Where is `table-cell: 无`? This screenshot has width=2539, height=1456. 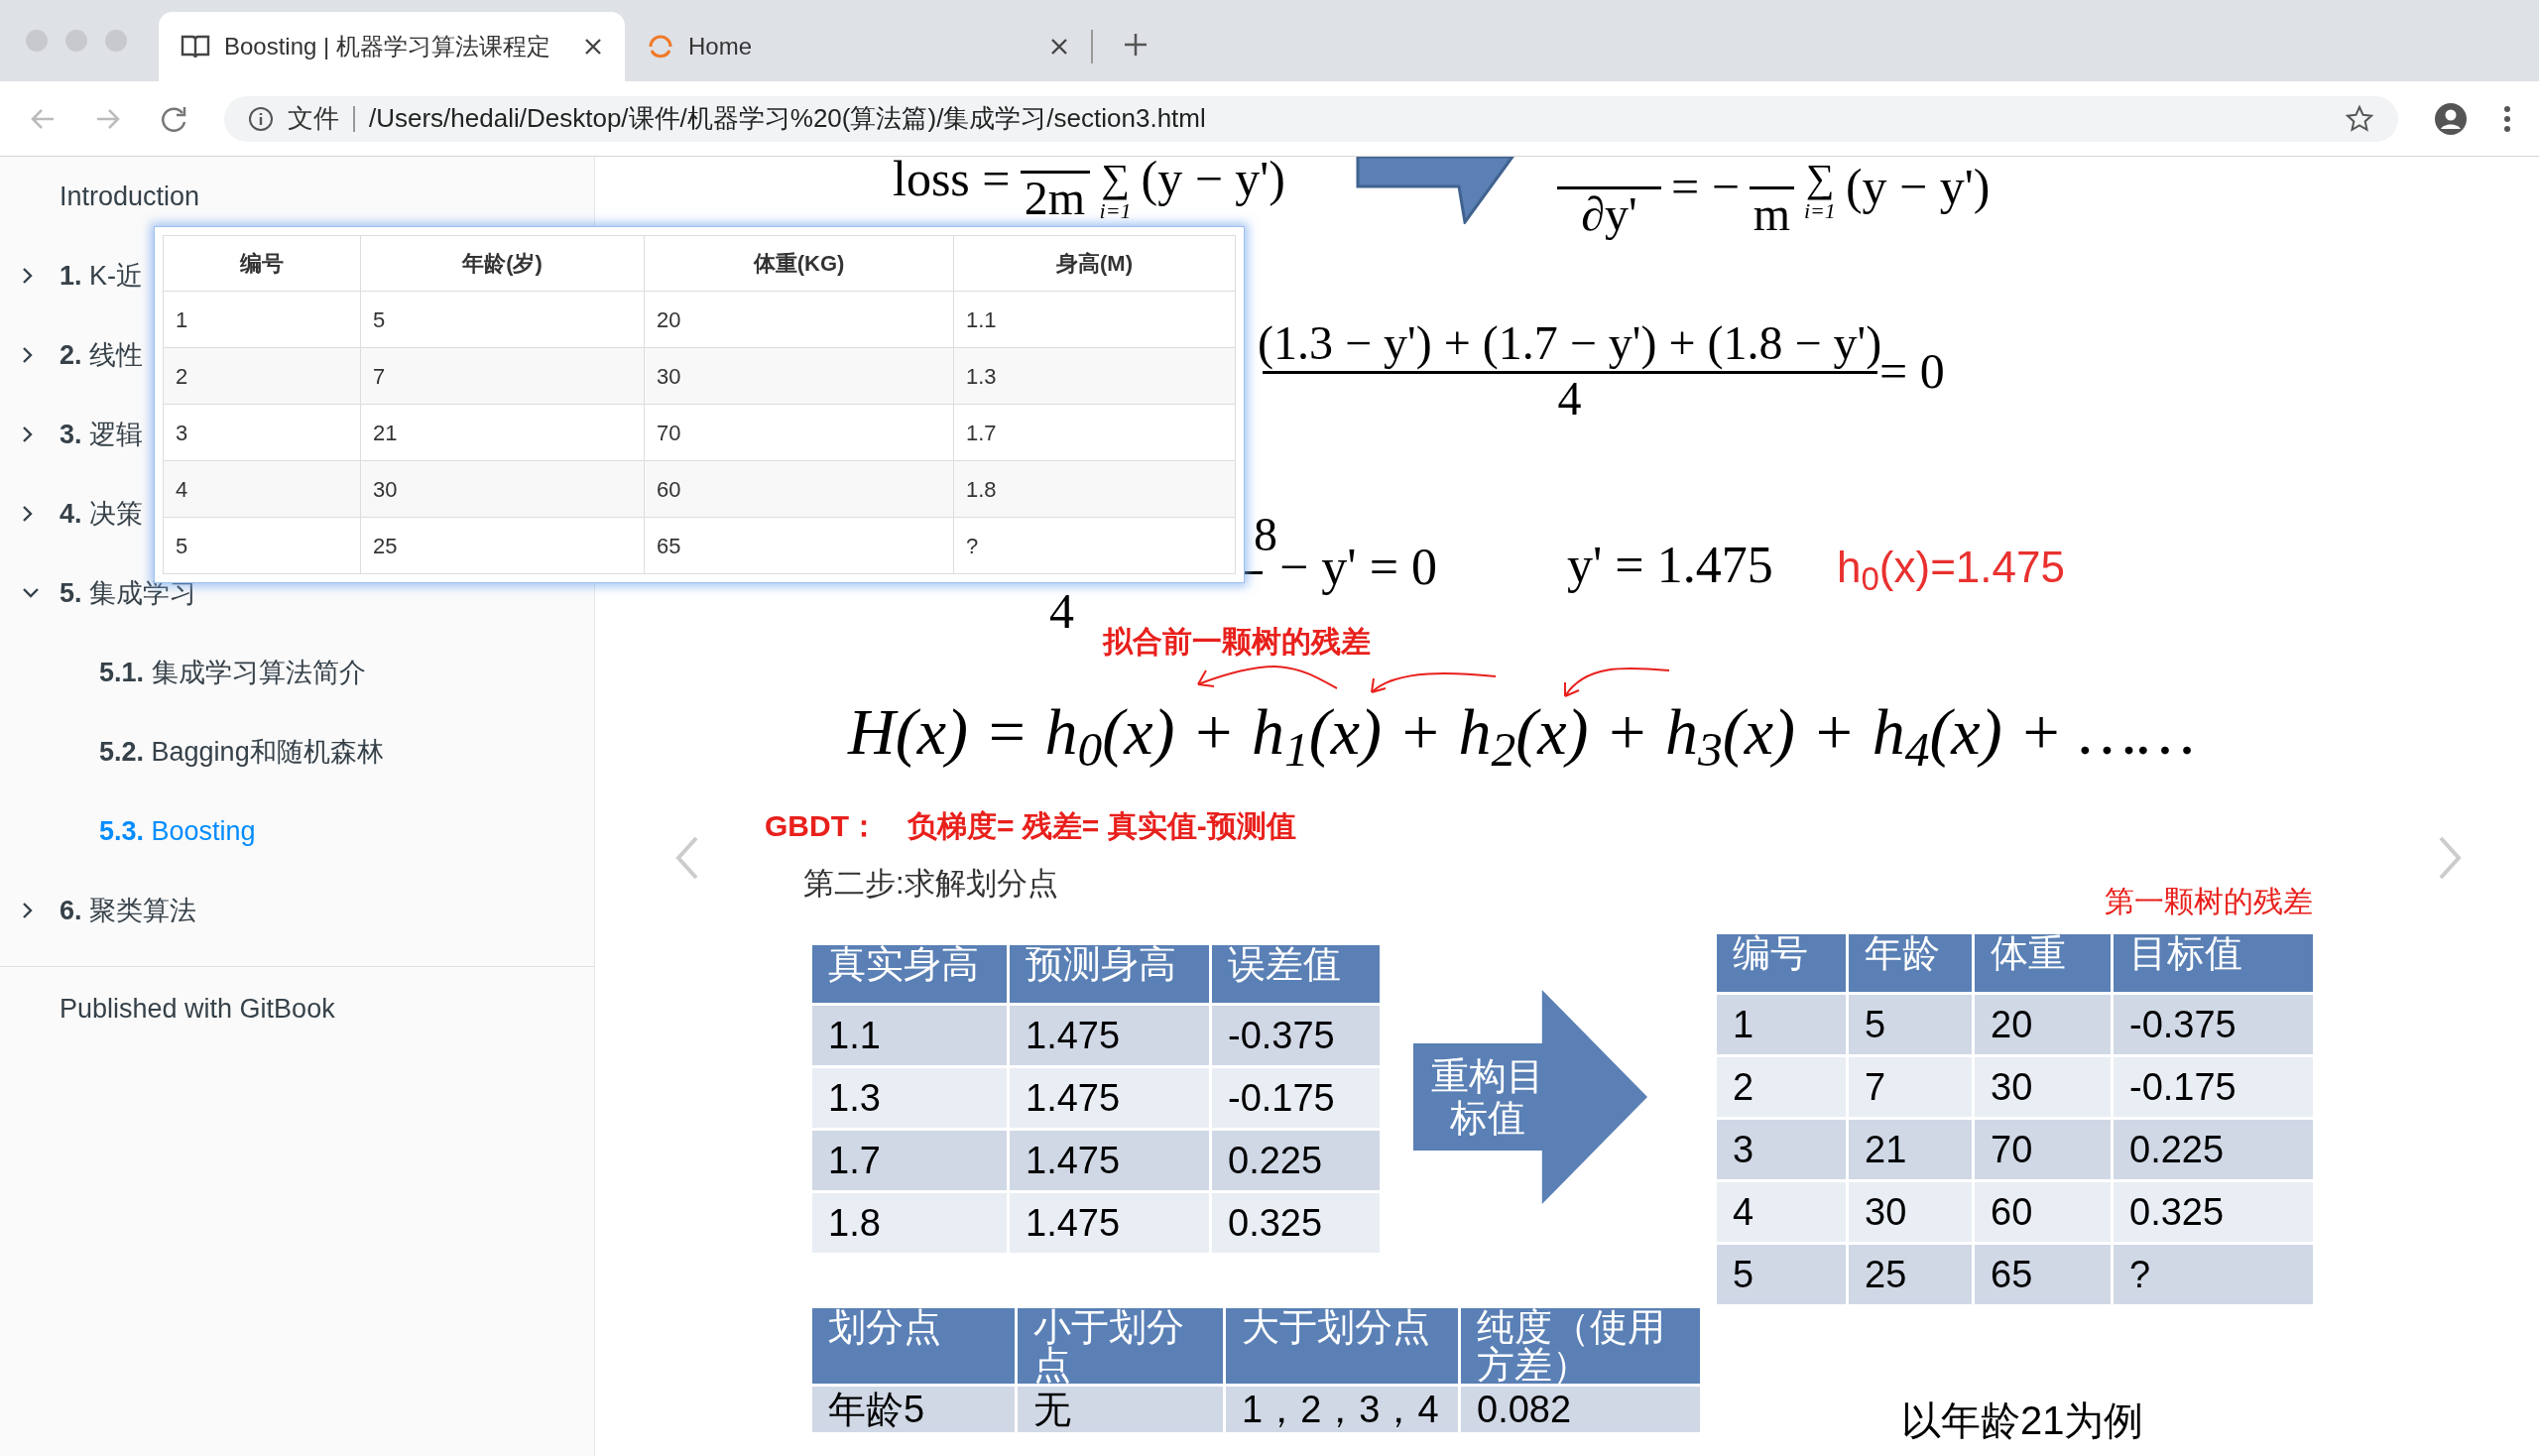
table-cell: 无 is located at coordinates (1120, 1409).